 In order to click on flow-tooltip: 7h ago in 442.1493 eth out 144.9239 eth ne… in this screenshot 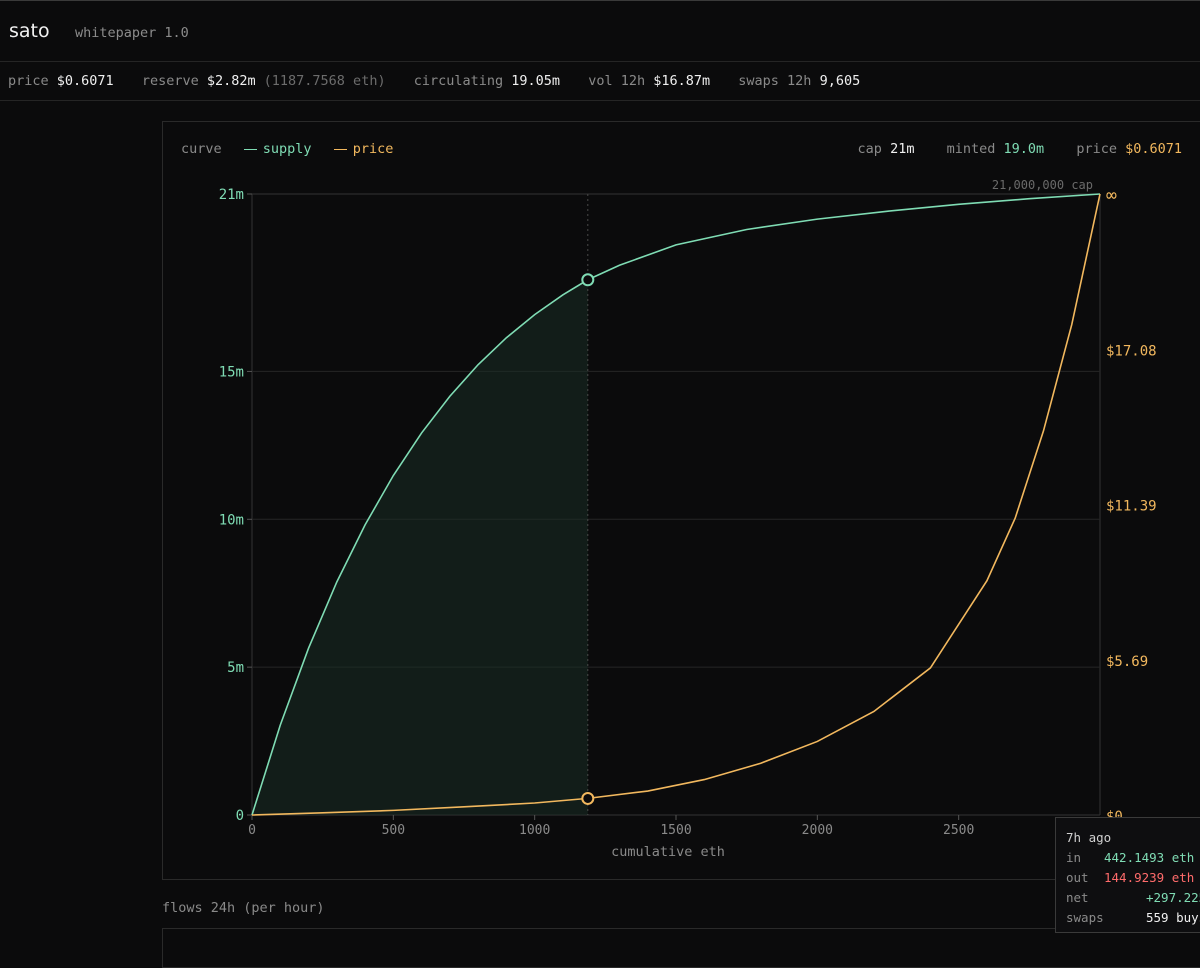, I will do `click(1127, 875)`.